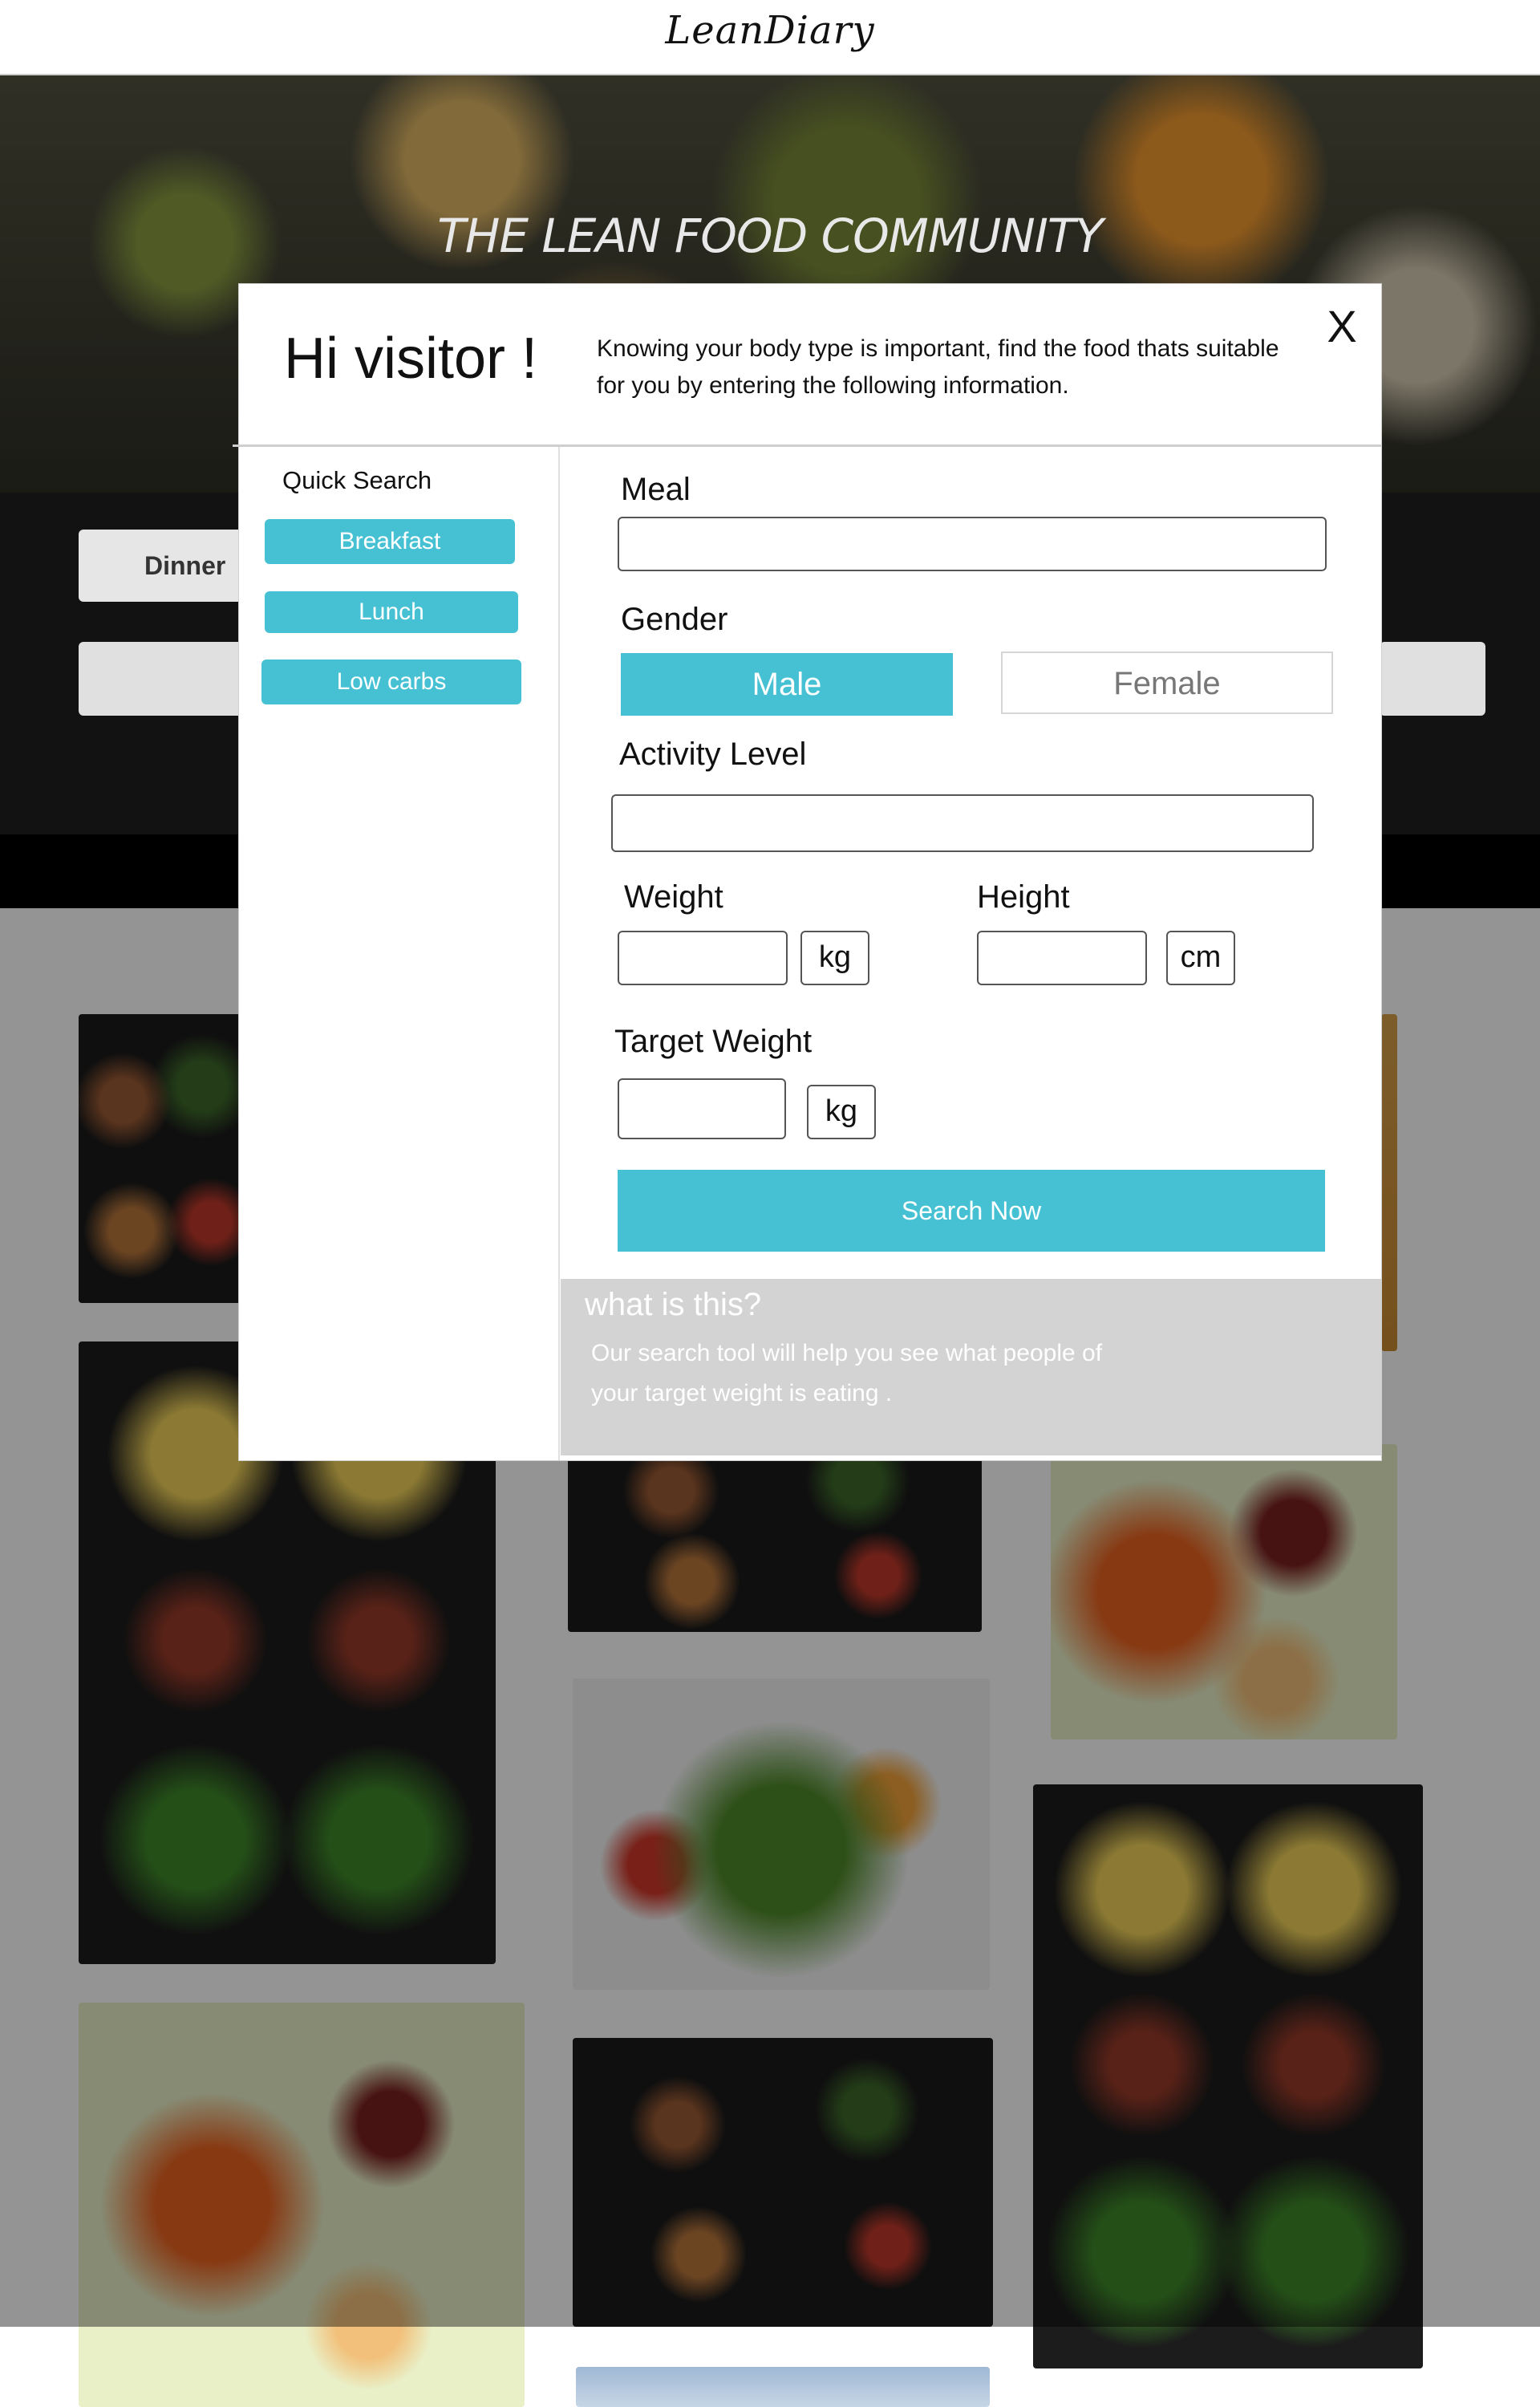 Image resolution: width=1540 pixels, height=2407 pixels. What do you see at coordinates (1342, 326) in the screenshot?
I see `close-icon: X` at bounding box center [1342, 326].